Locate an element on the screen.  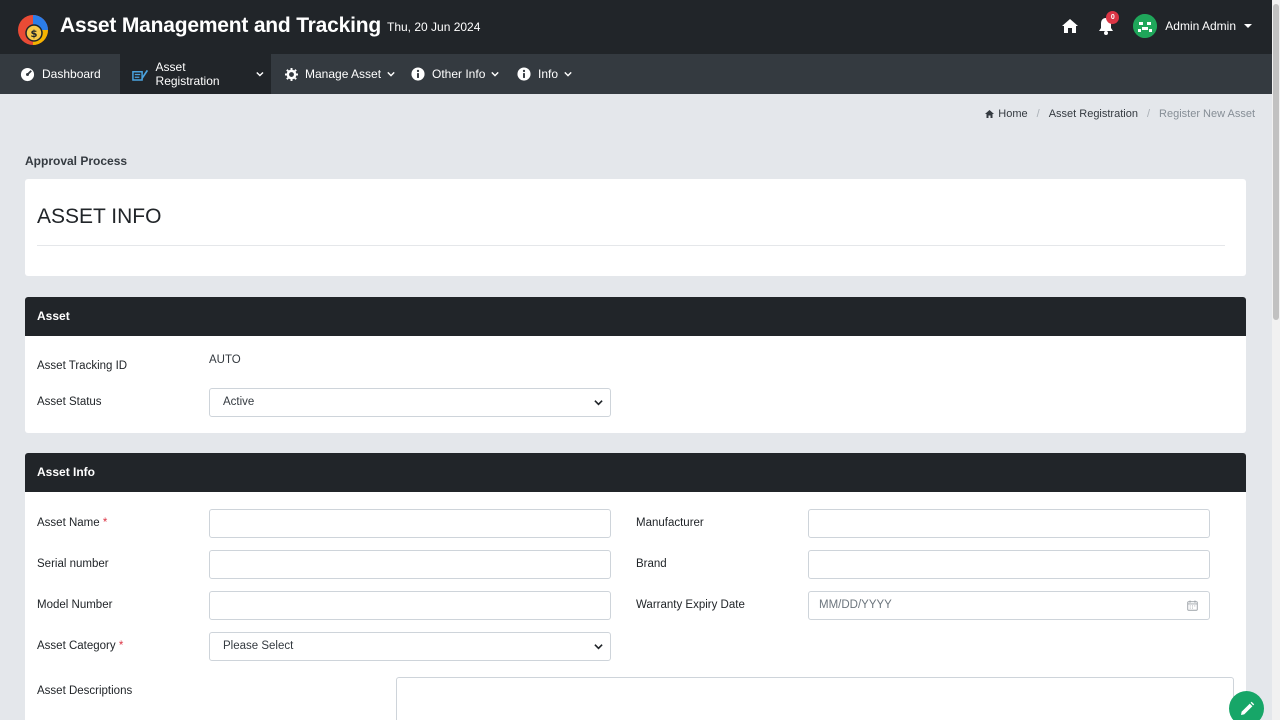
gear-icon is located at coordinates (291, 74).